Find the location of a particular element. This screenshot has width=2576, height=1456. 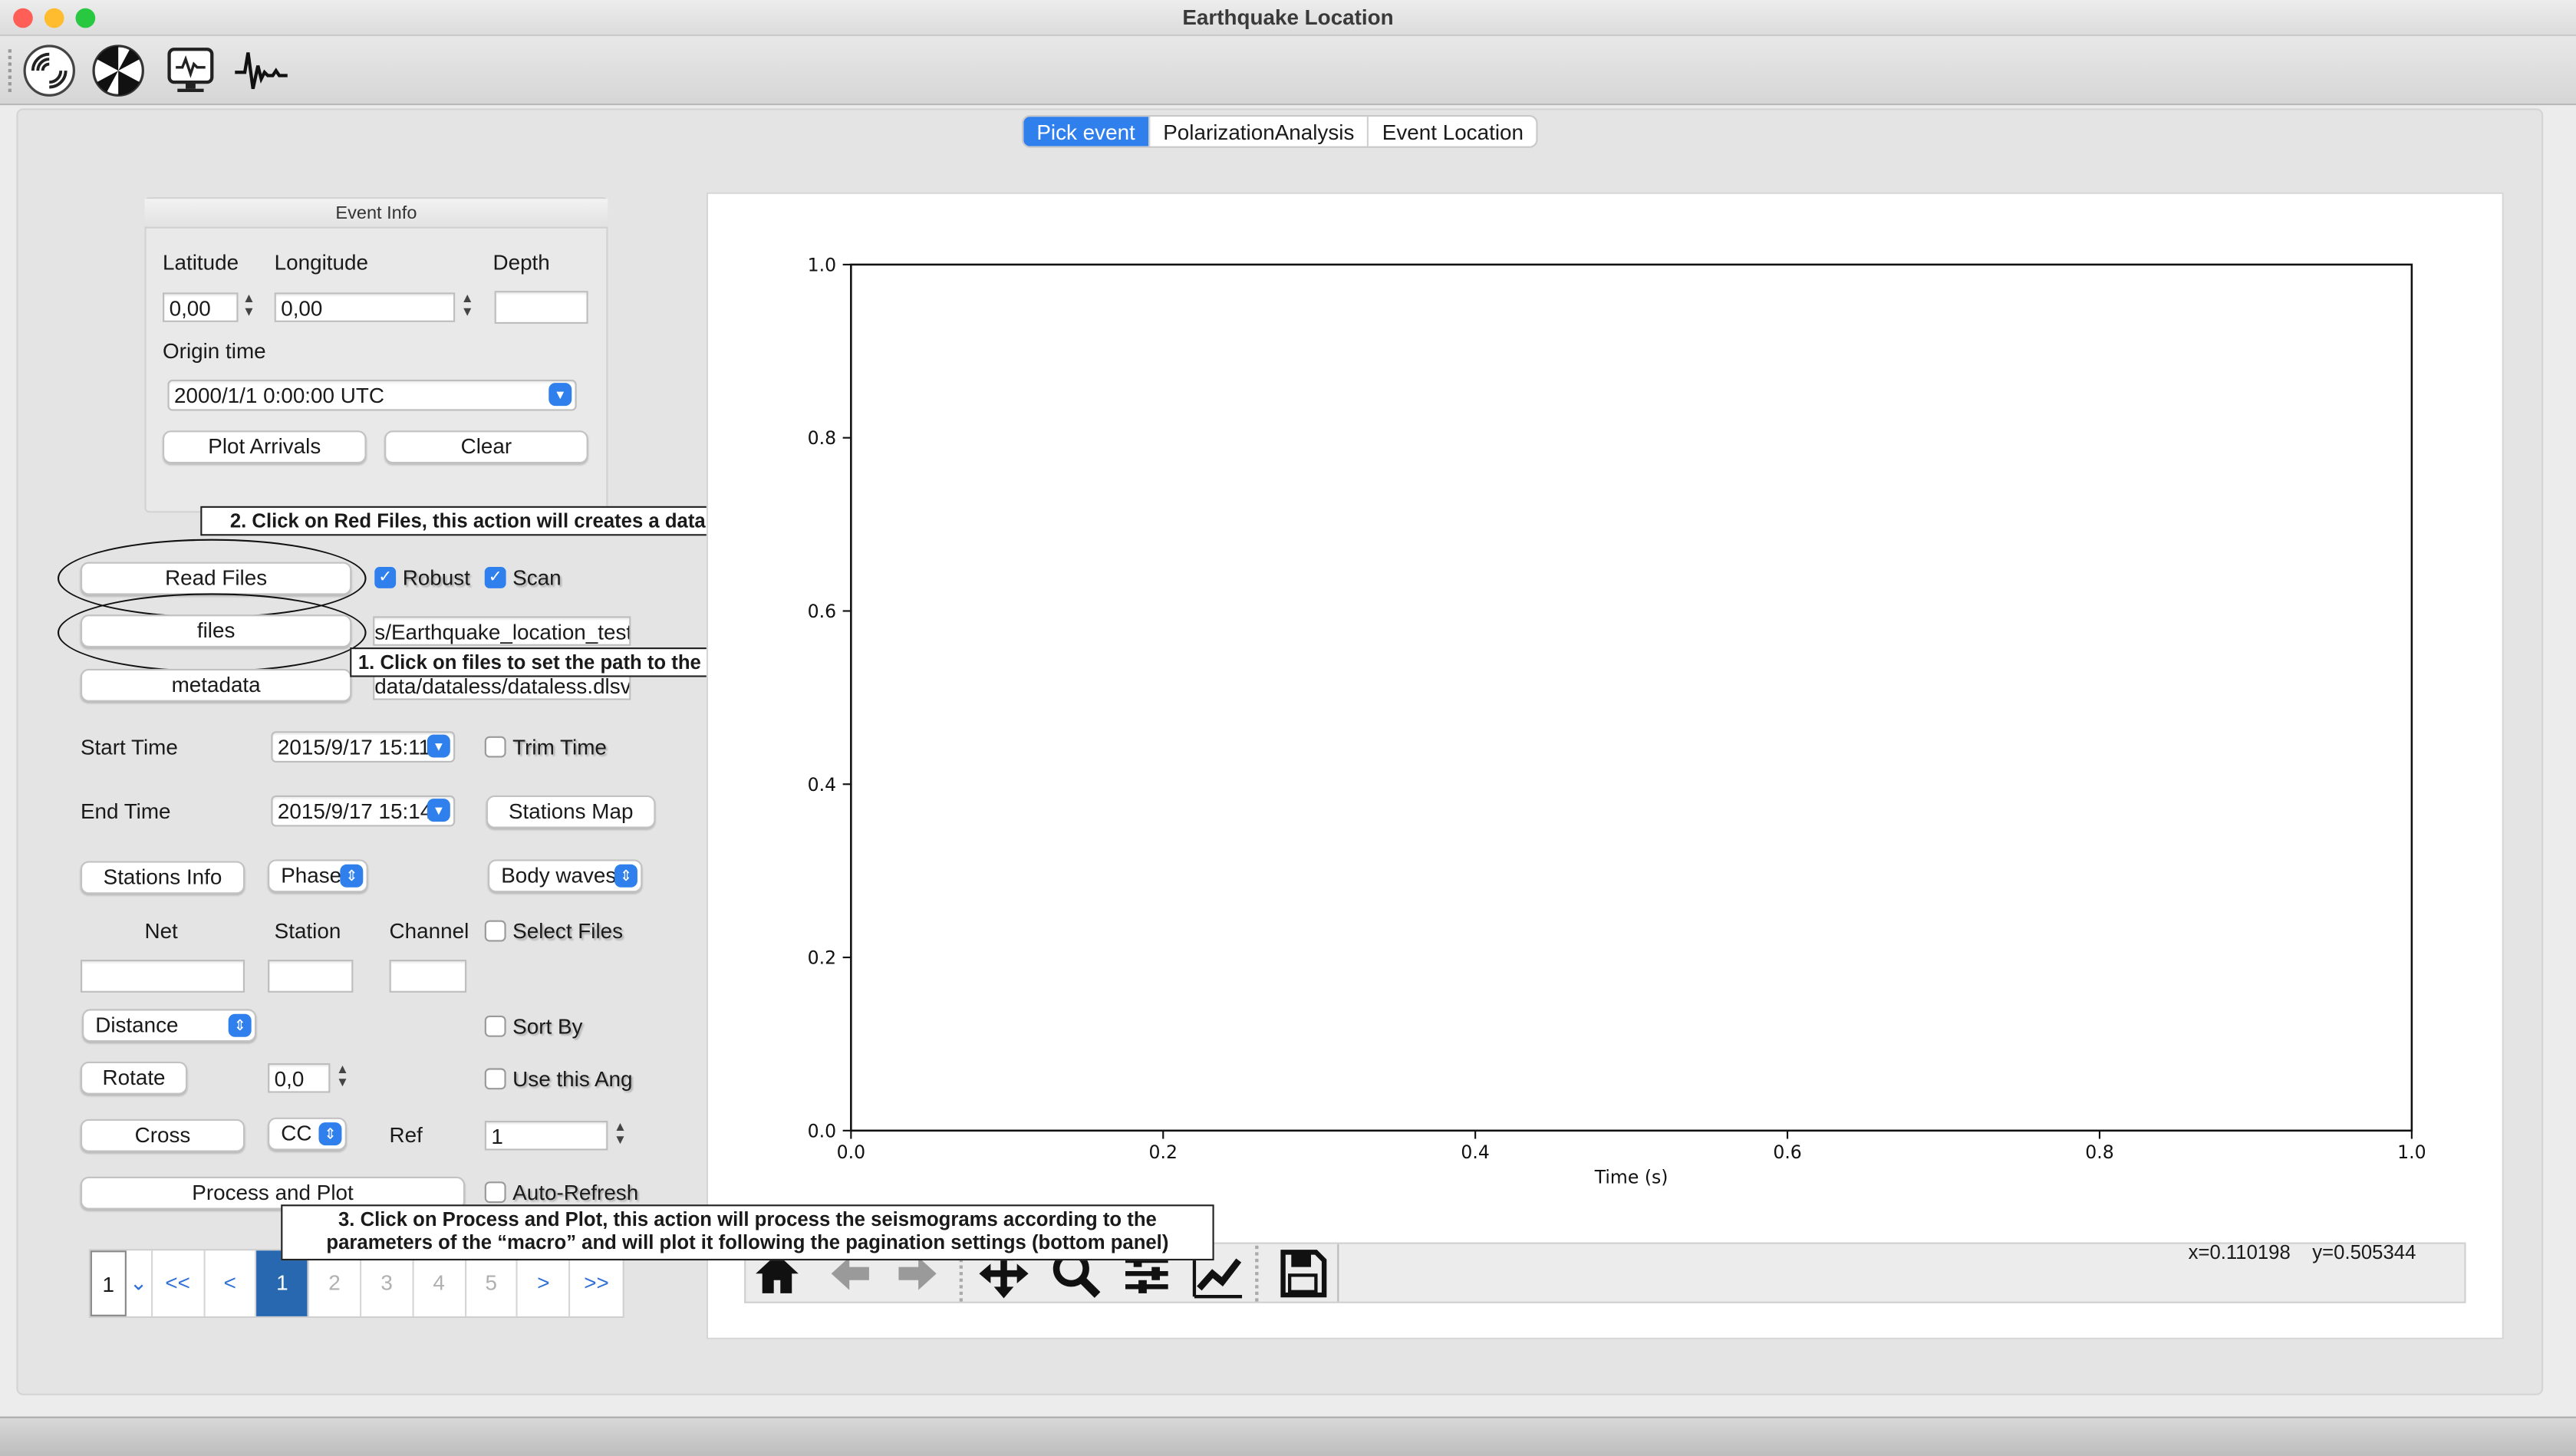

use-this-angle-checkbox is located at coordinates (495, 1079).